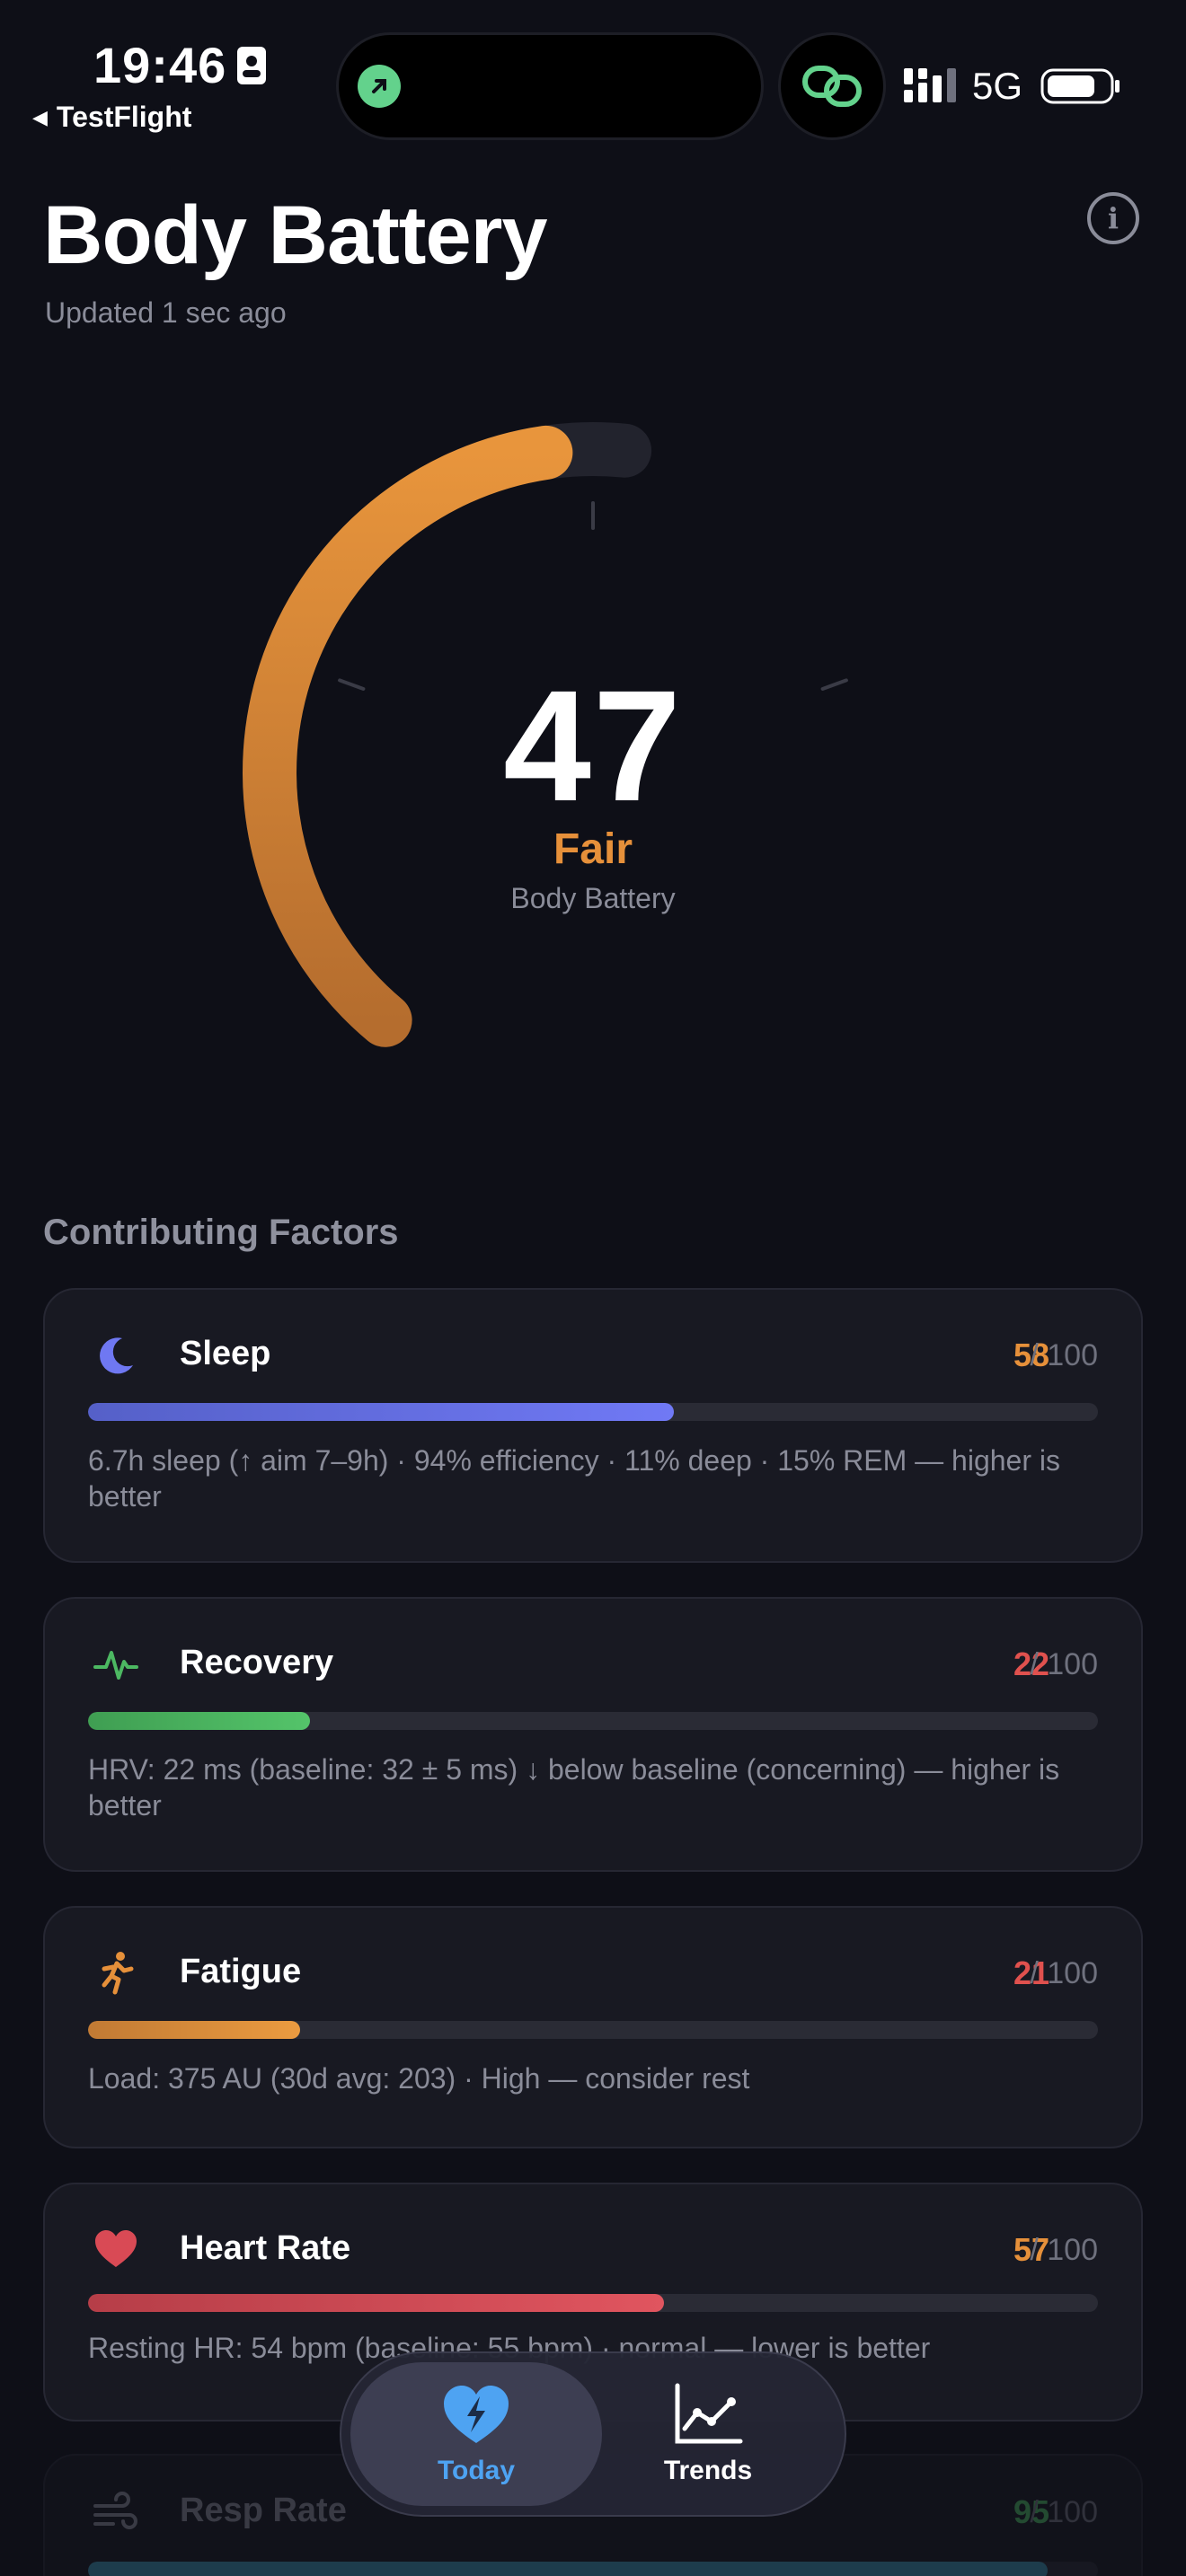 This screenshot has width=1186, height=2576. Describe the element at coordinates (118, 1973) in the screenshot. I see `runner-icon` at that location.